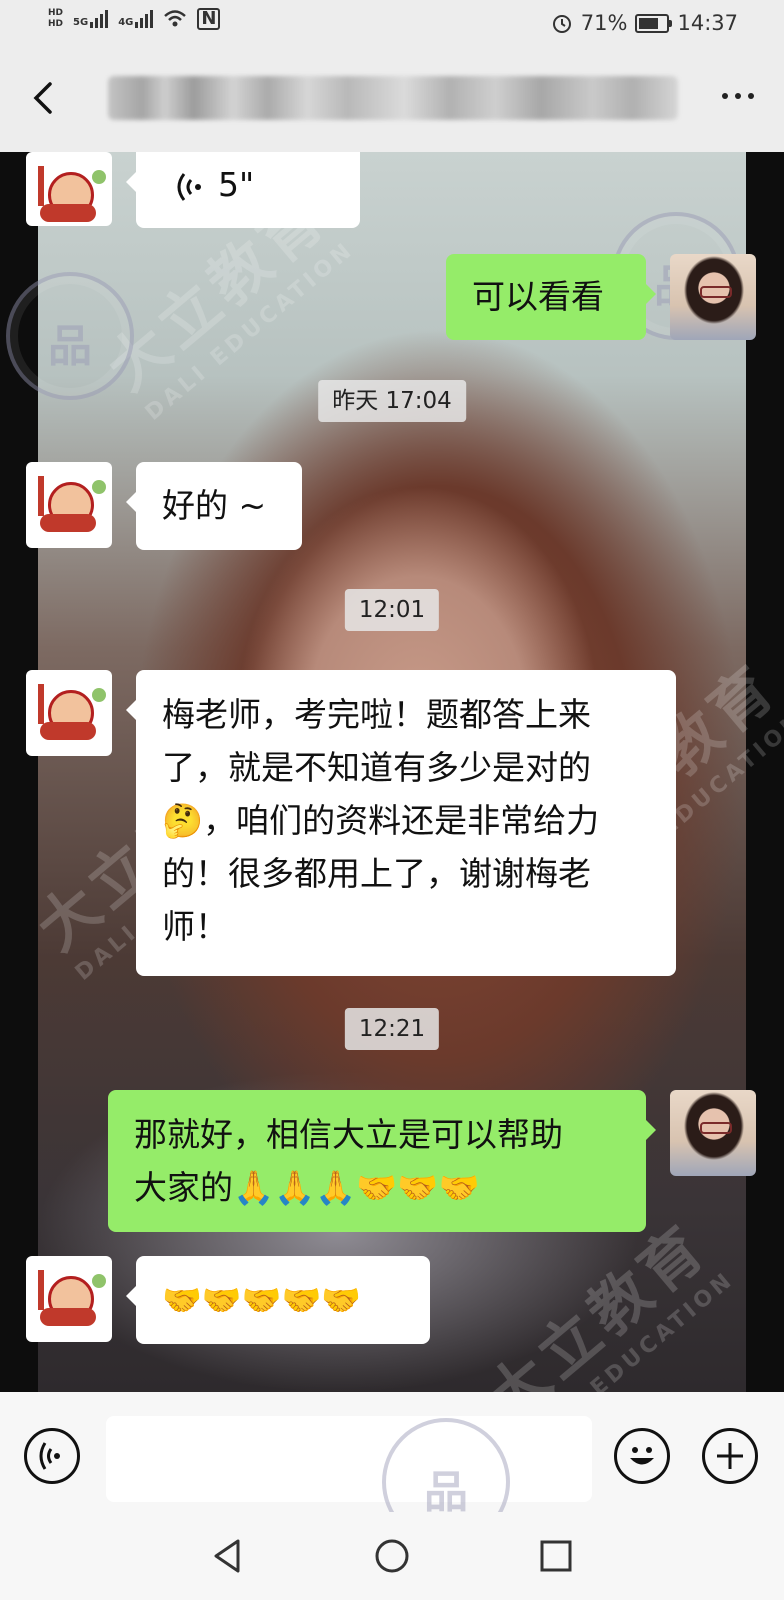 The height and width of the screenshot is (1600, 784). I want to click on received-message-bubble: 🤝🤝🤝🤝🤝, so click(278, 1300).